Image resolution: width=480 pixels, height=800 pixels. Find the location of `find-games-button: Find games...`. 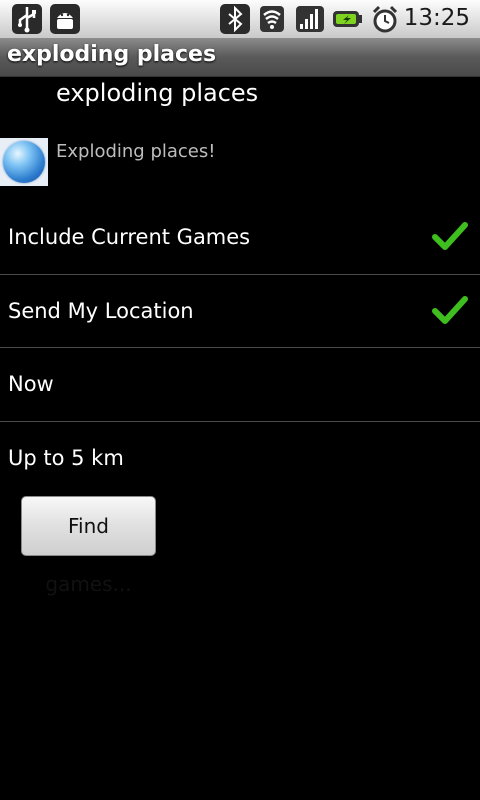

find-games-button: Find games... is located at coordinates (88, 546).